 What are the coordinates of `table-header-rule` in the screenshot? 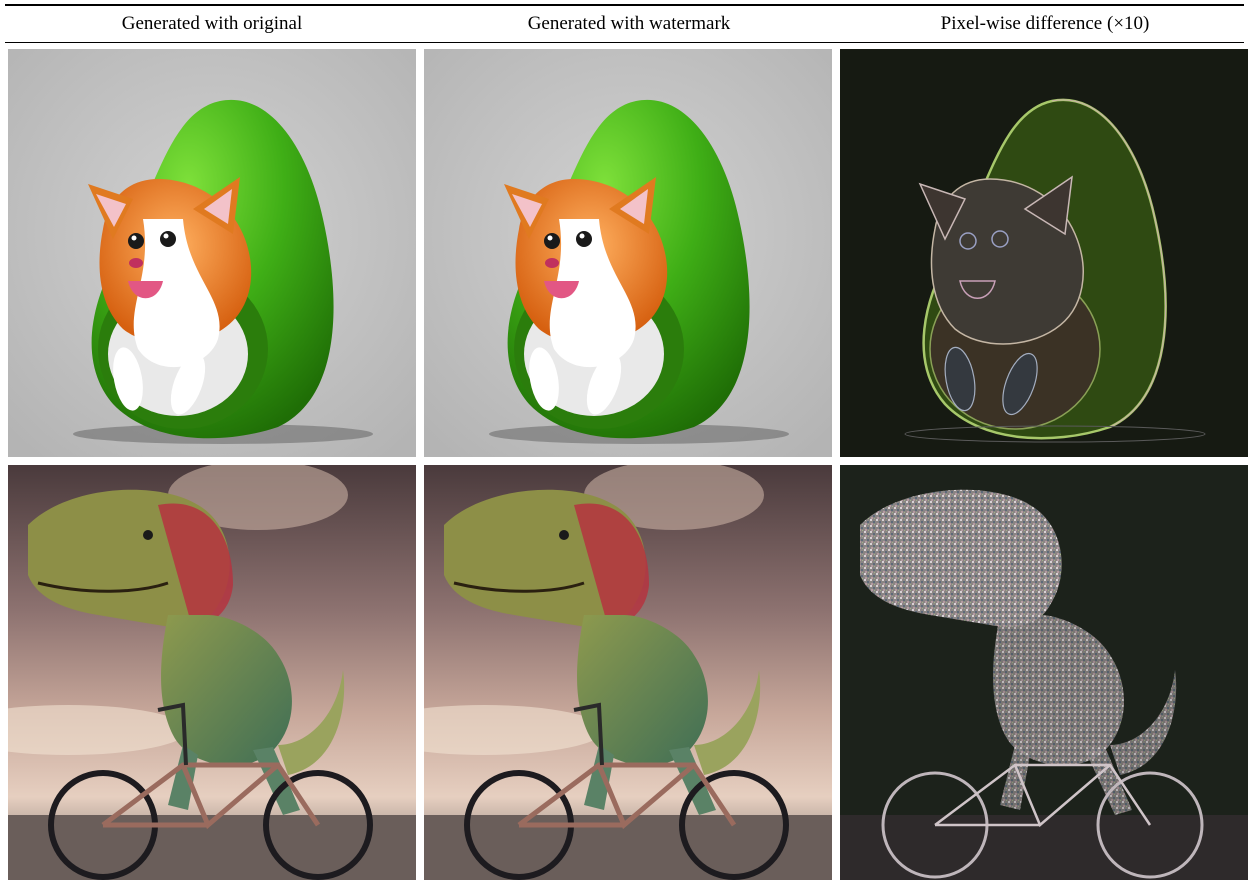 It's located at (624, 42).